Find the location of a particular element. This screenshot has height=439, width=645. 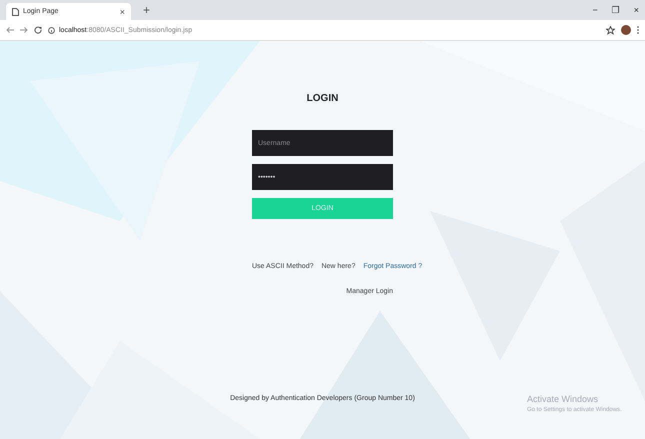

back-icon is located at coordinates (10, 30).